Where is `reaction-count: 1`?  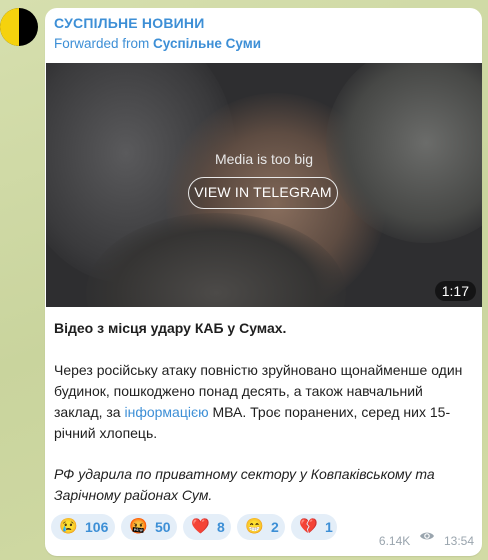
reaction-count: 1 is located at coordinates (329, 527).